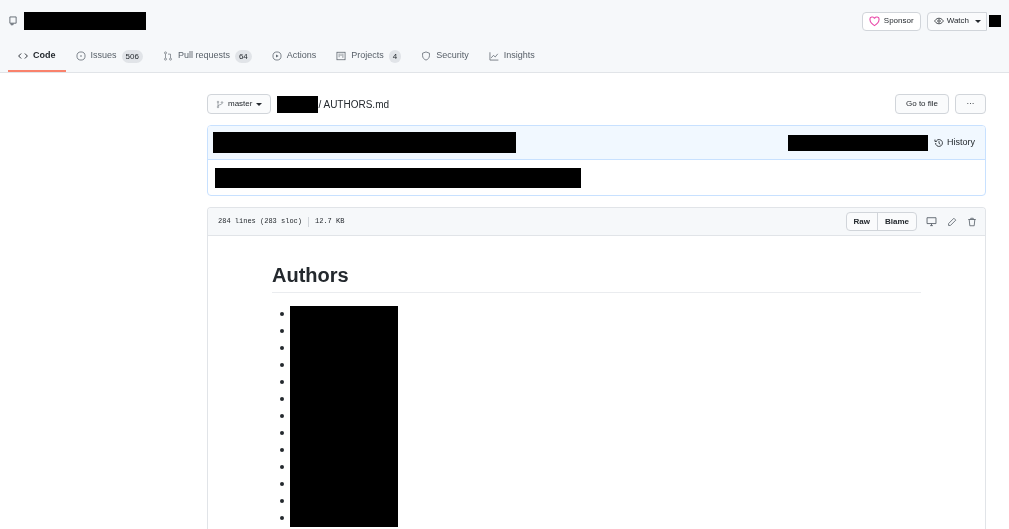 This screenshot has width=1009, height=529. Describe the element at coordinates (956, 21) in the screenshot. I see `watch-button: Watch` at that location.